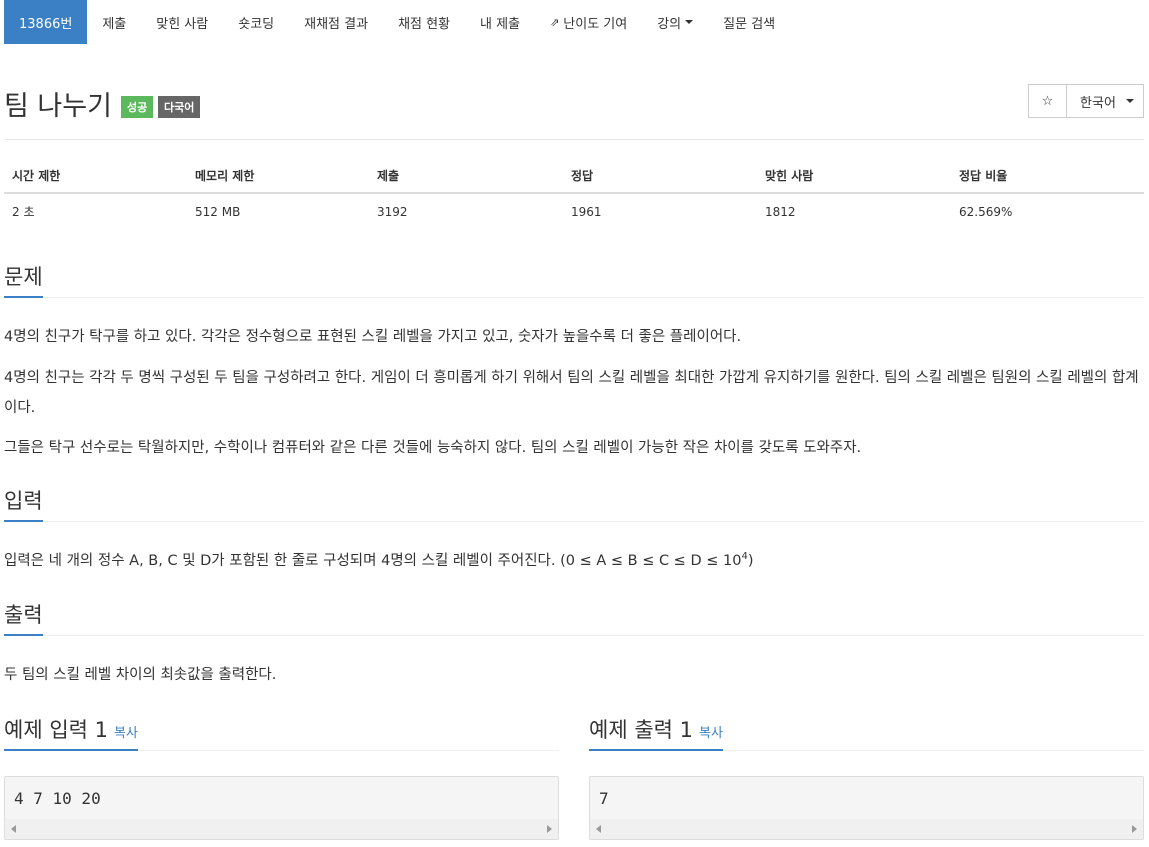 The width and height of the screenshot is (1149, 847). Describe the element at coordinates (854, 176) in the screenshot. I see `header-solved-users: 맞힌 사람` at that location.